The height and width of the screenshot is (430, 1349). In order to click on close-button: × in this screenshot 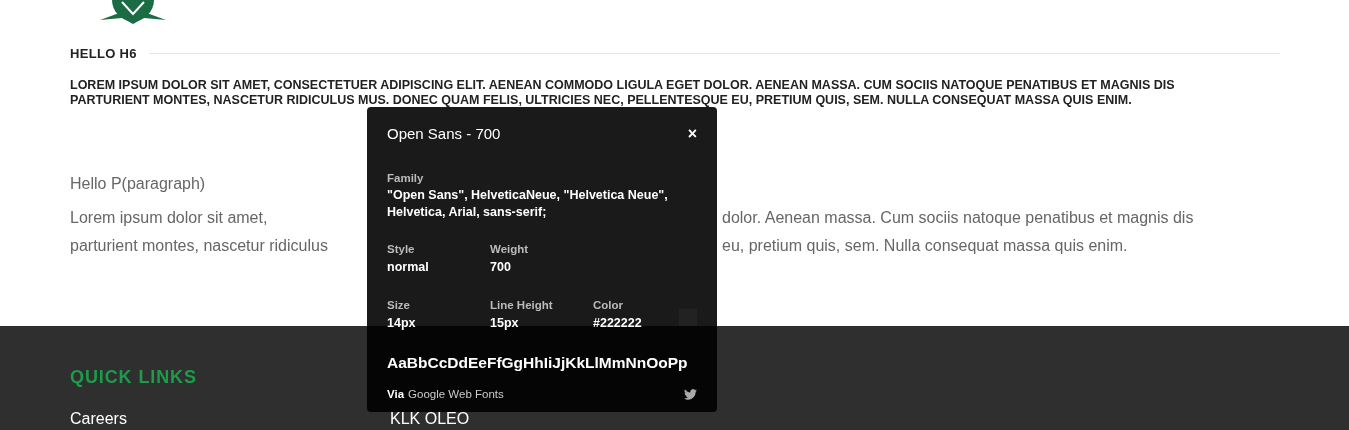, I will do `click(692, 134)`.